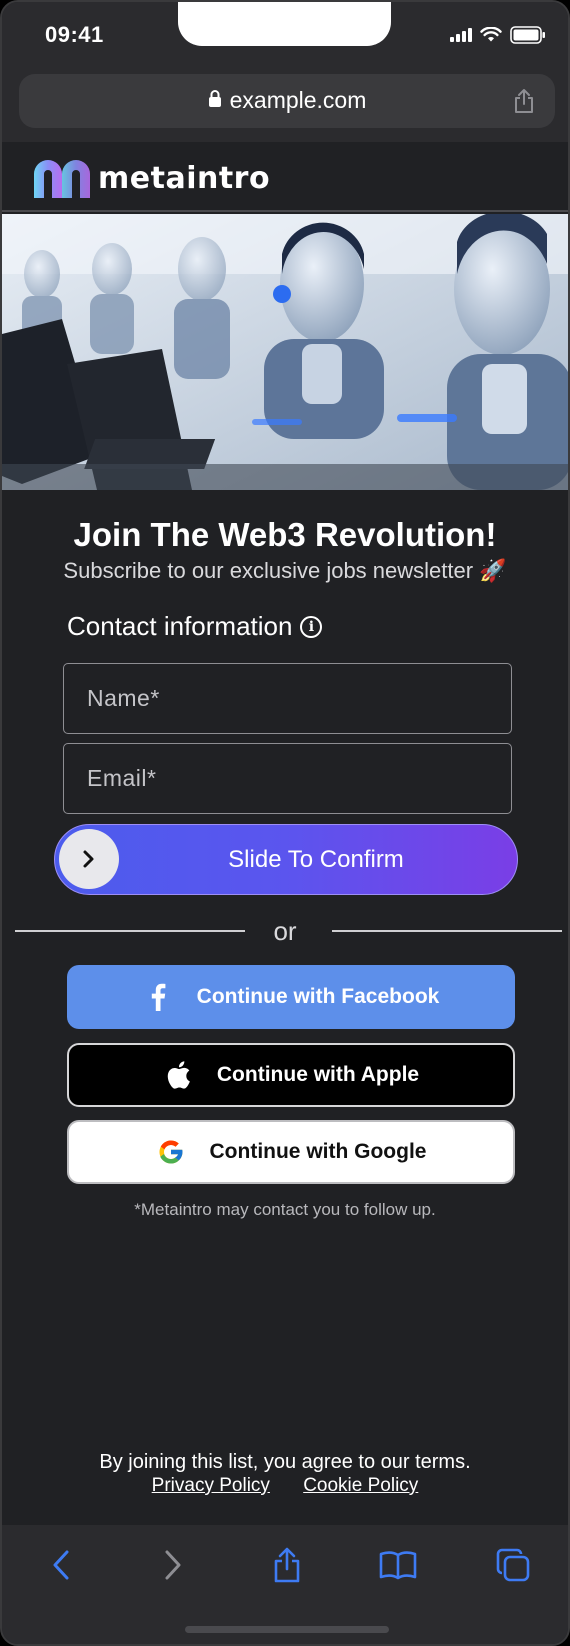 Image resolution: width=570 pixels, height=1646 pixels. What do you see at coordinates (74, 34) in the screenshot?
I see `status-time: 09:41` at bounding box center [74, 34].